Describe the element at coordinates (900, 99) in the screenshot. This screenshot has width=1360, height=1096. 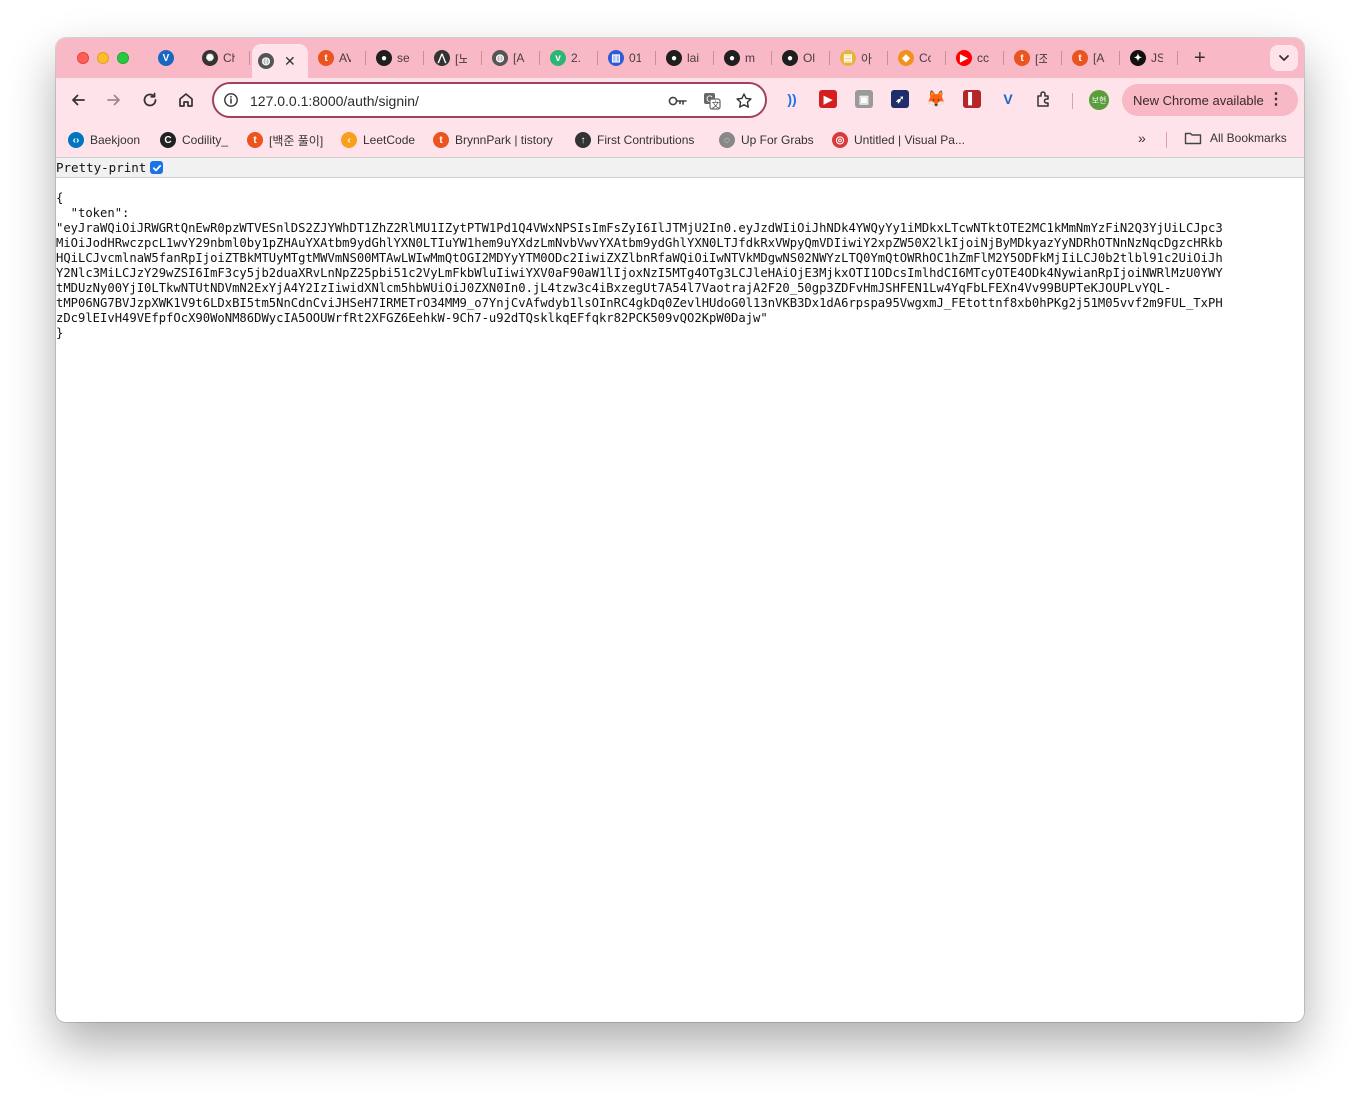
I see `rocket-extension-icon: ➶` at that location.